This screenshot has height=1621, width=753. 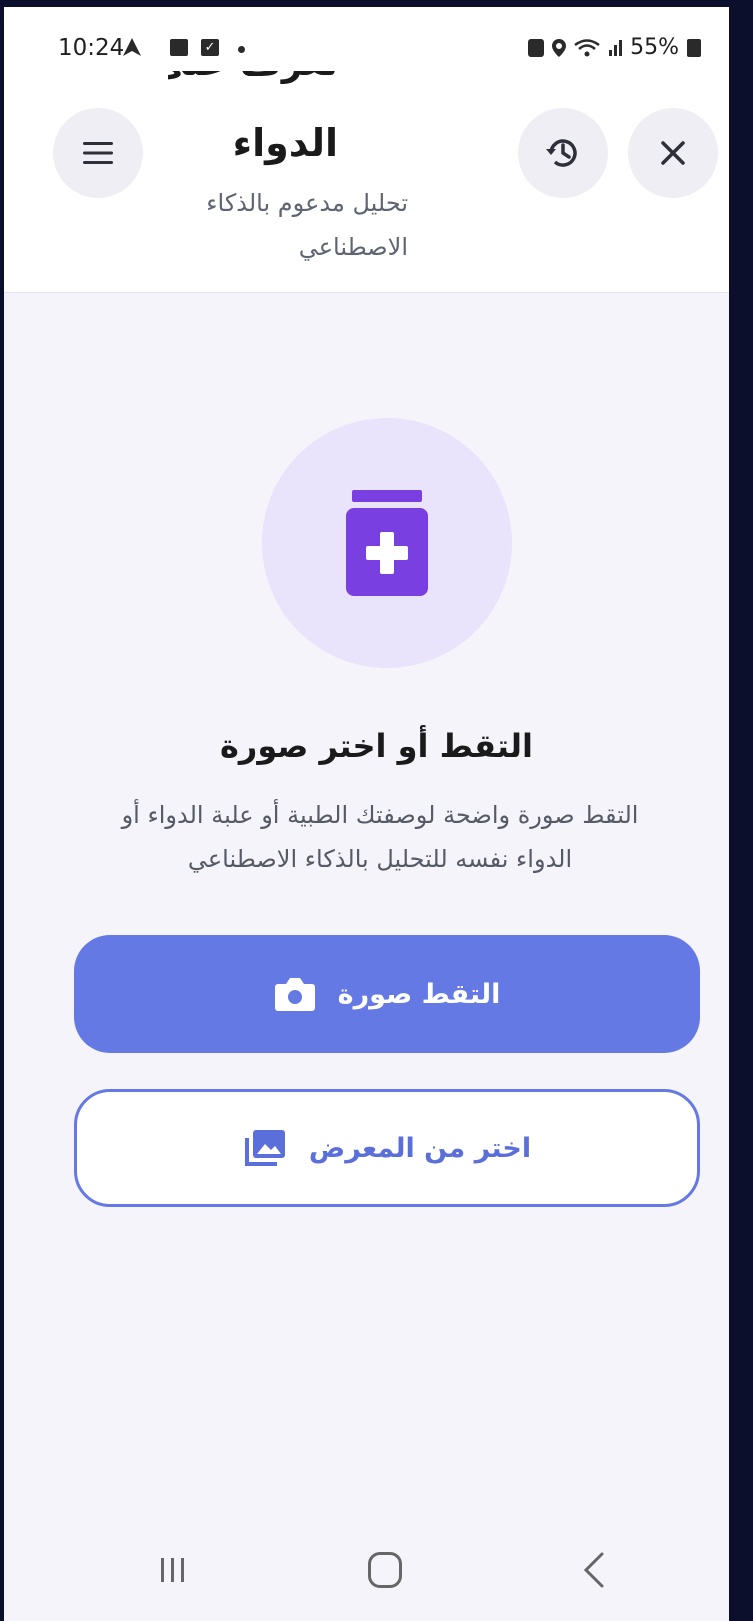 What do you see at coordinates (385, 1570) in the screenshot?
I see `home-icon` at bounding box center [385, 1570].